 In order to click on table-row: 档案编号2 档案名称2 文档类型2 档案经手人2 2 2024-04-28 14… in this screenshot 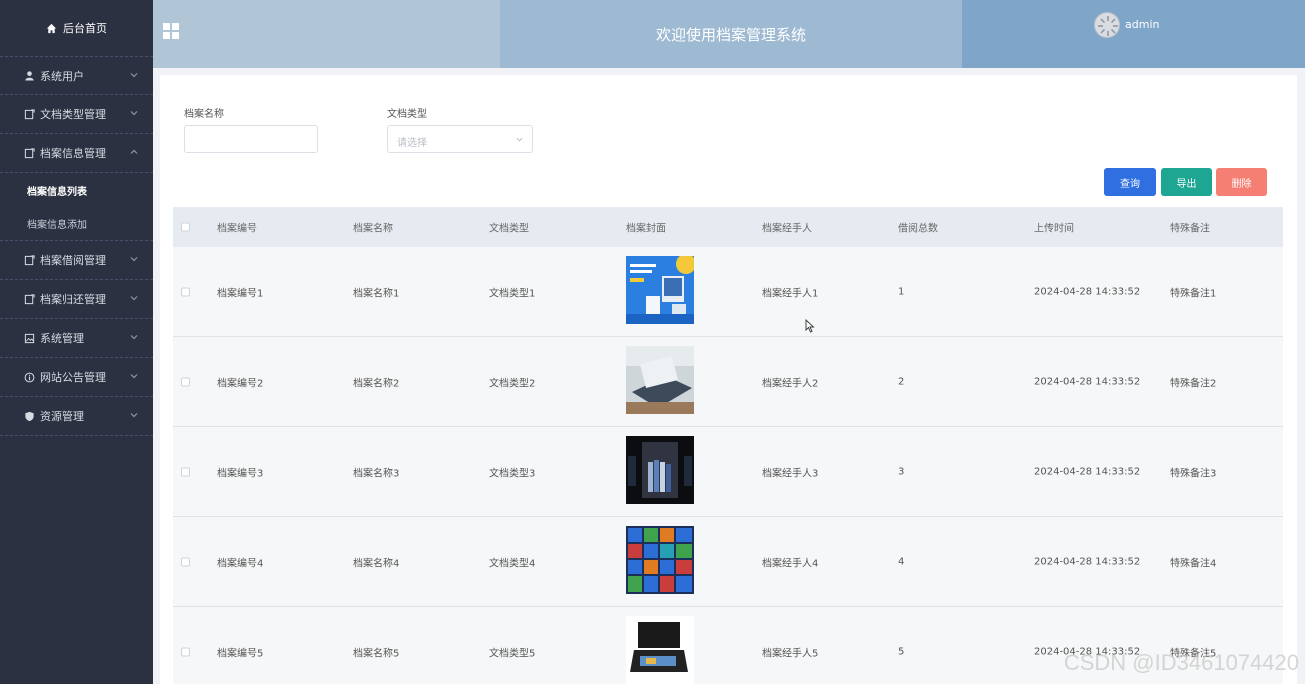, I will do `click(728, 382)`.